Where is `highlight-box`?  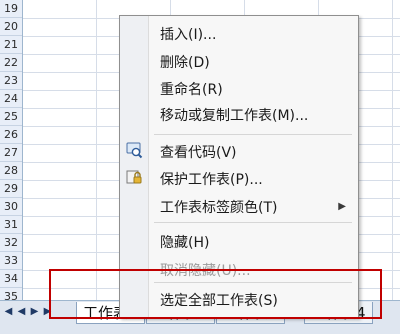 highlight-box is located at coordinates (215, 294).